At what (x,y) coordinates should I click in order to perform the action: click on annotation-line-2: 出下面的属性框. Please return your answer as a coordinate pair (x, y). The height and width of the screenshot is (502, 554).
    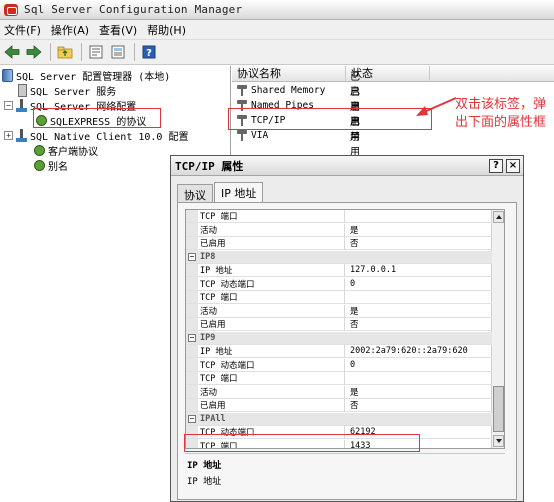
    Looking at the image, I should click on (501, 122).